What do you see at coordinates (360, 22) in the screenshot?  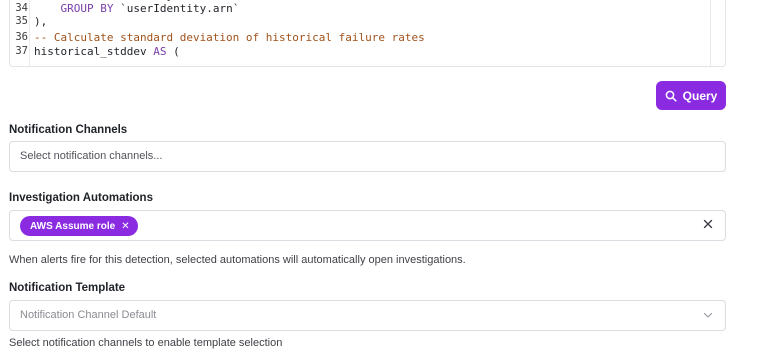 I see `code-line: 35),` at bounding box center [360, 22].